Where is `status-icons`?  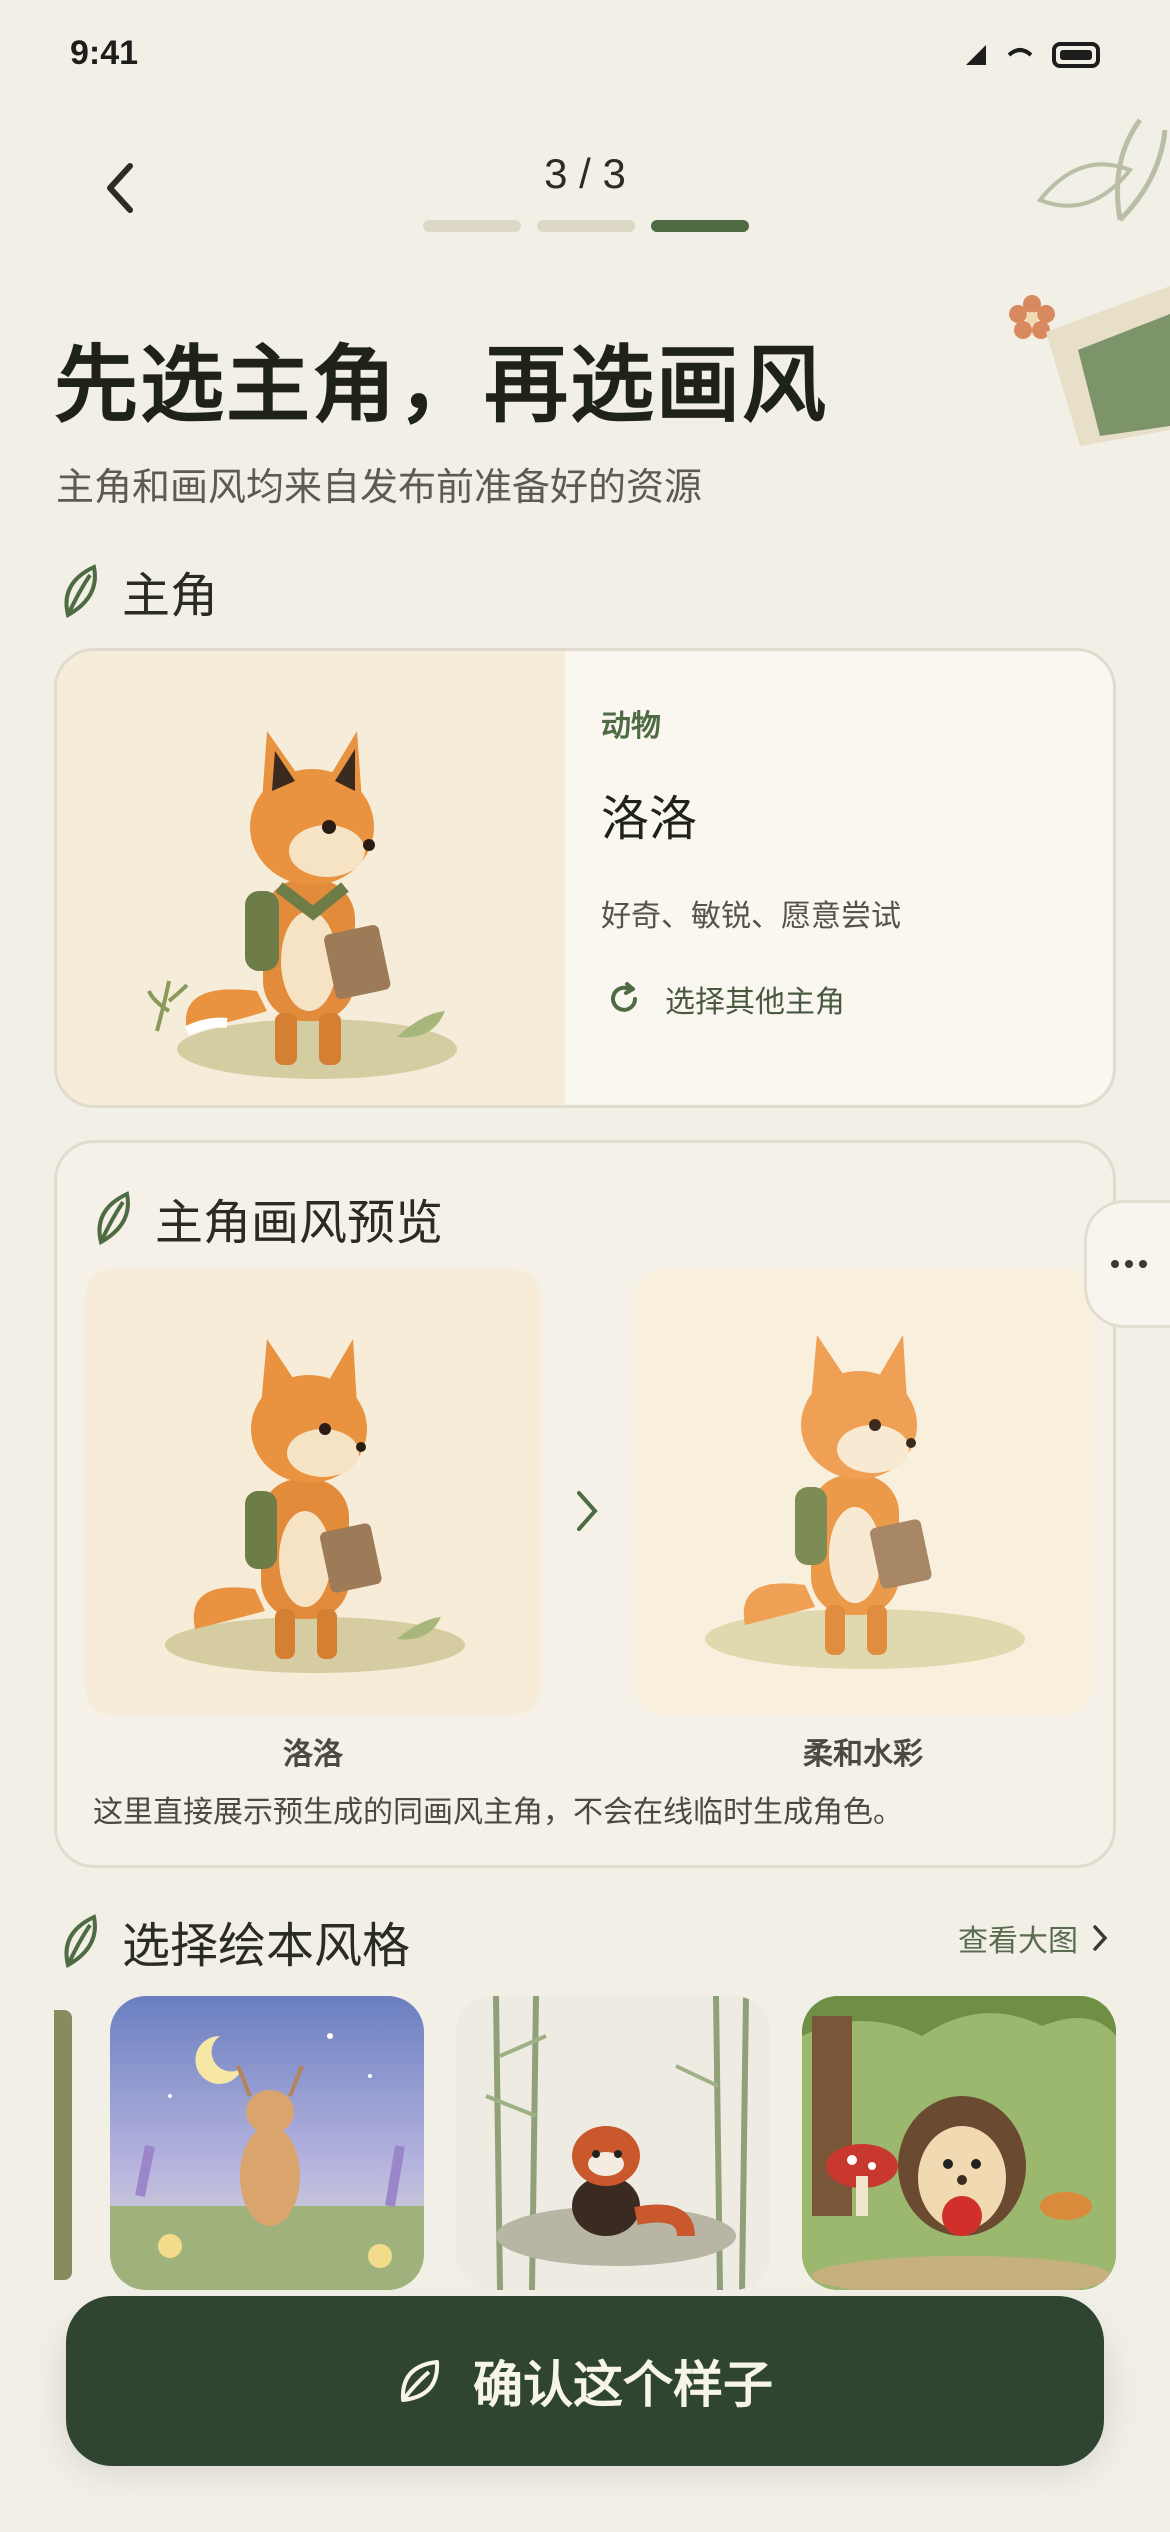 status-icons is located at coordinates (1032, 55).